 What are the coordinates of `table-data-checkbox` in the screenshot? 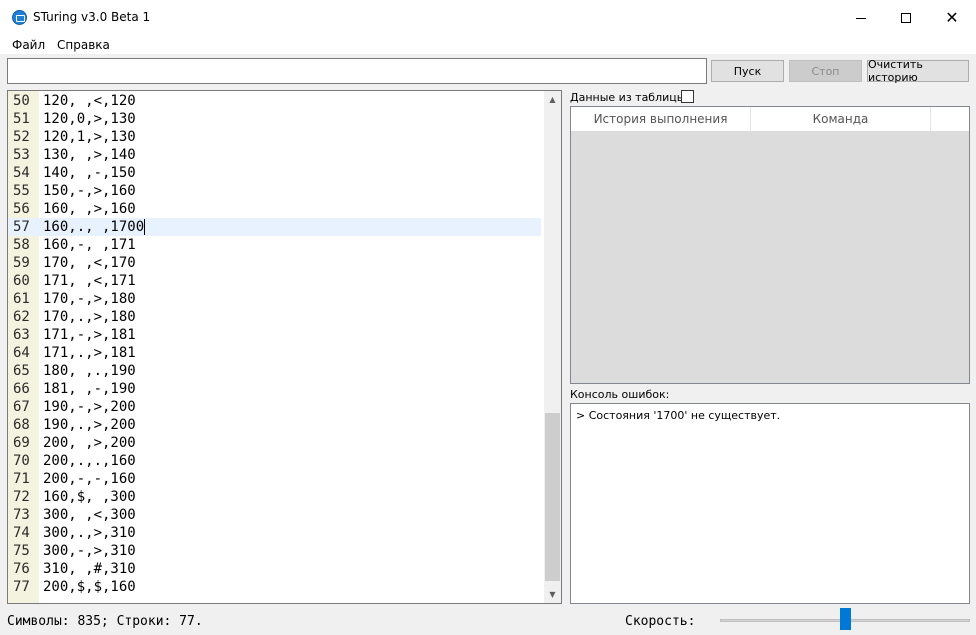 It's located at (687, 96).